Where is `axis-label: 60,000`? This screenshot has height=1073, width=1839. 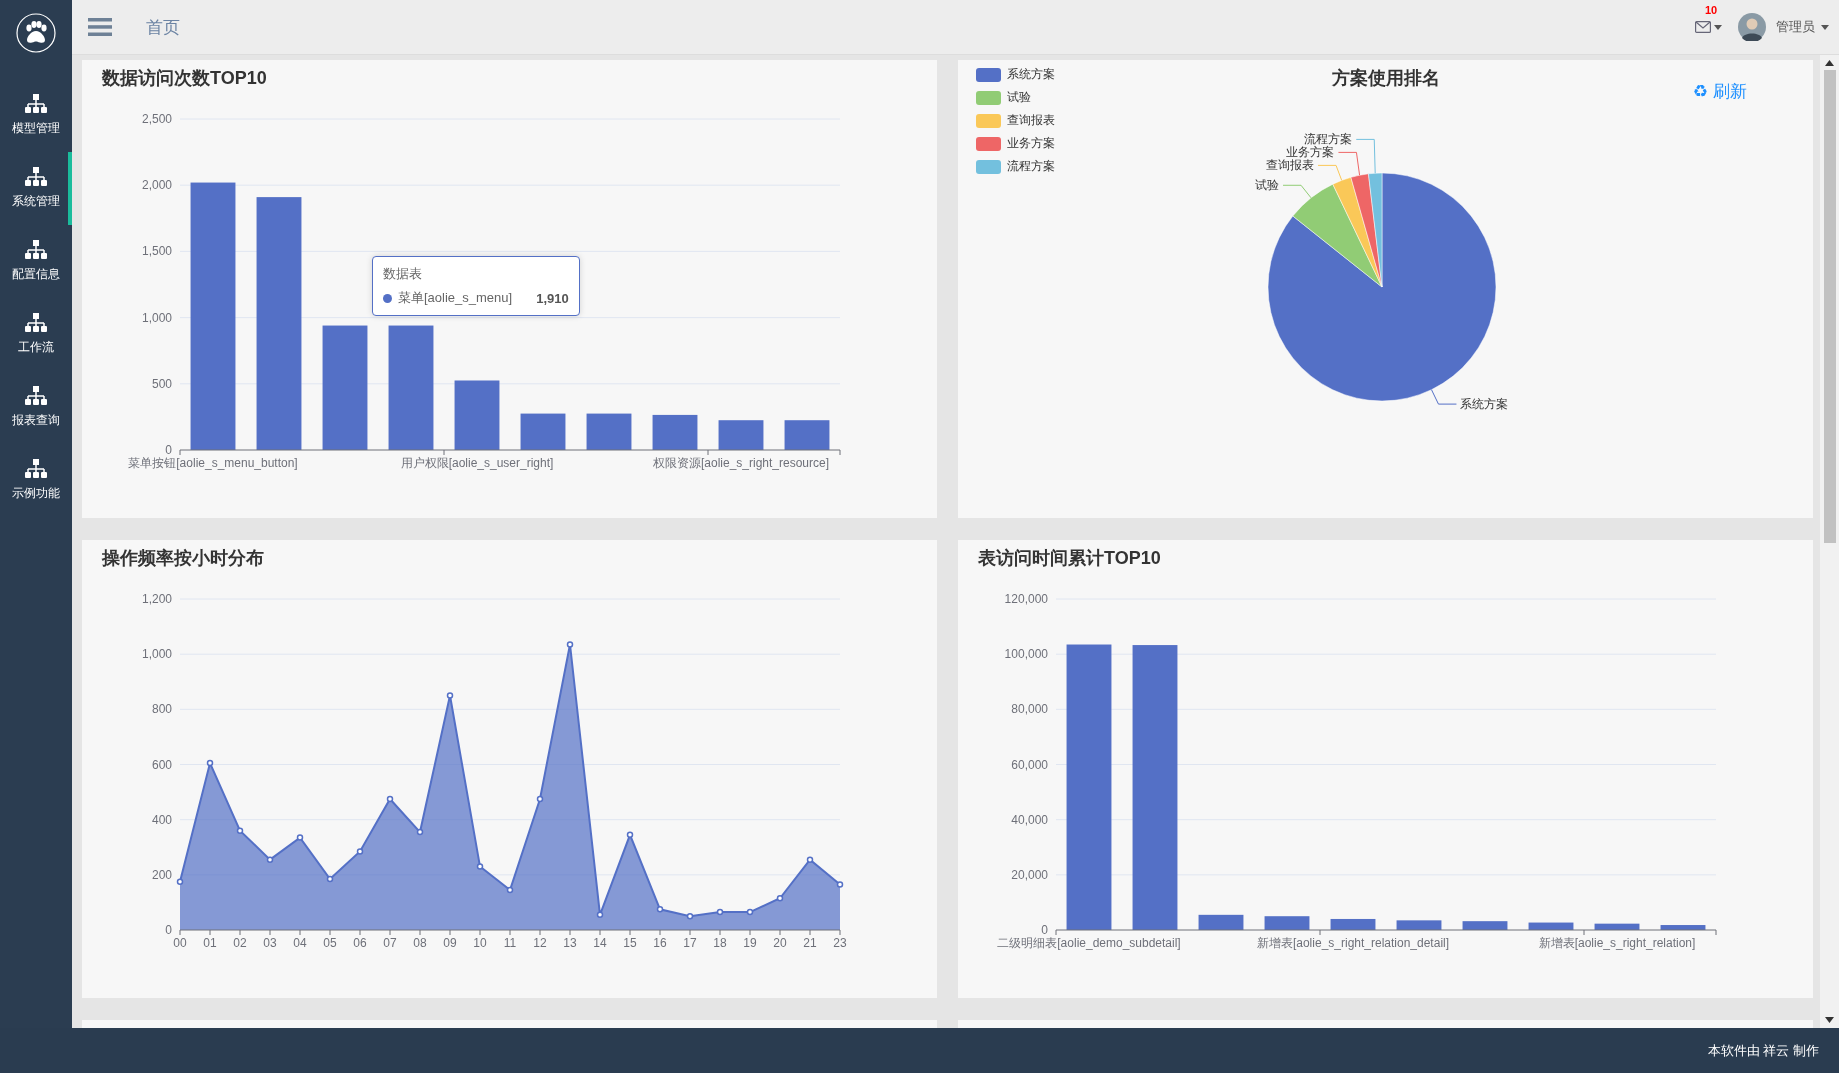 axis-label: 60,000 is located at coordinates (1029, 764).